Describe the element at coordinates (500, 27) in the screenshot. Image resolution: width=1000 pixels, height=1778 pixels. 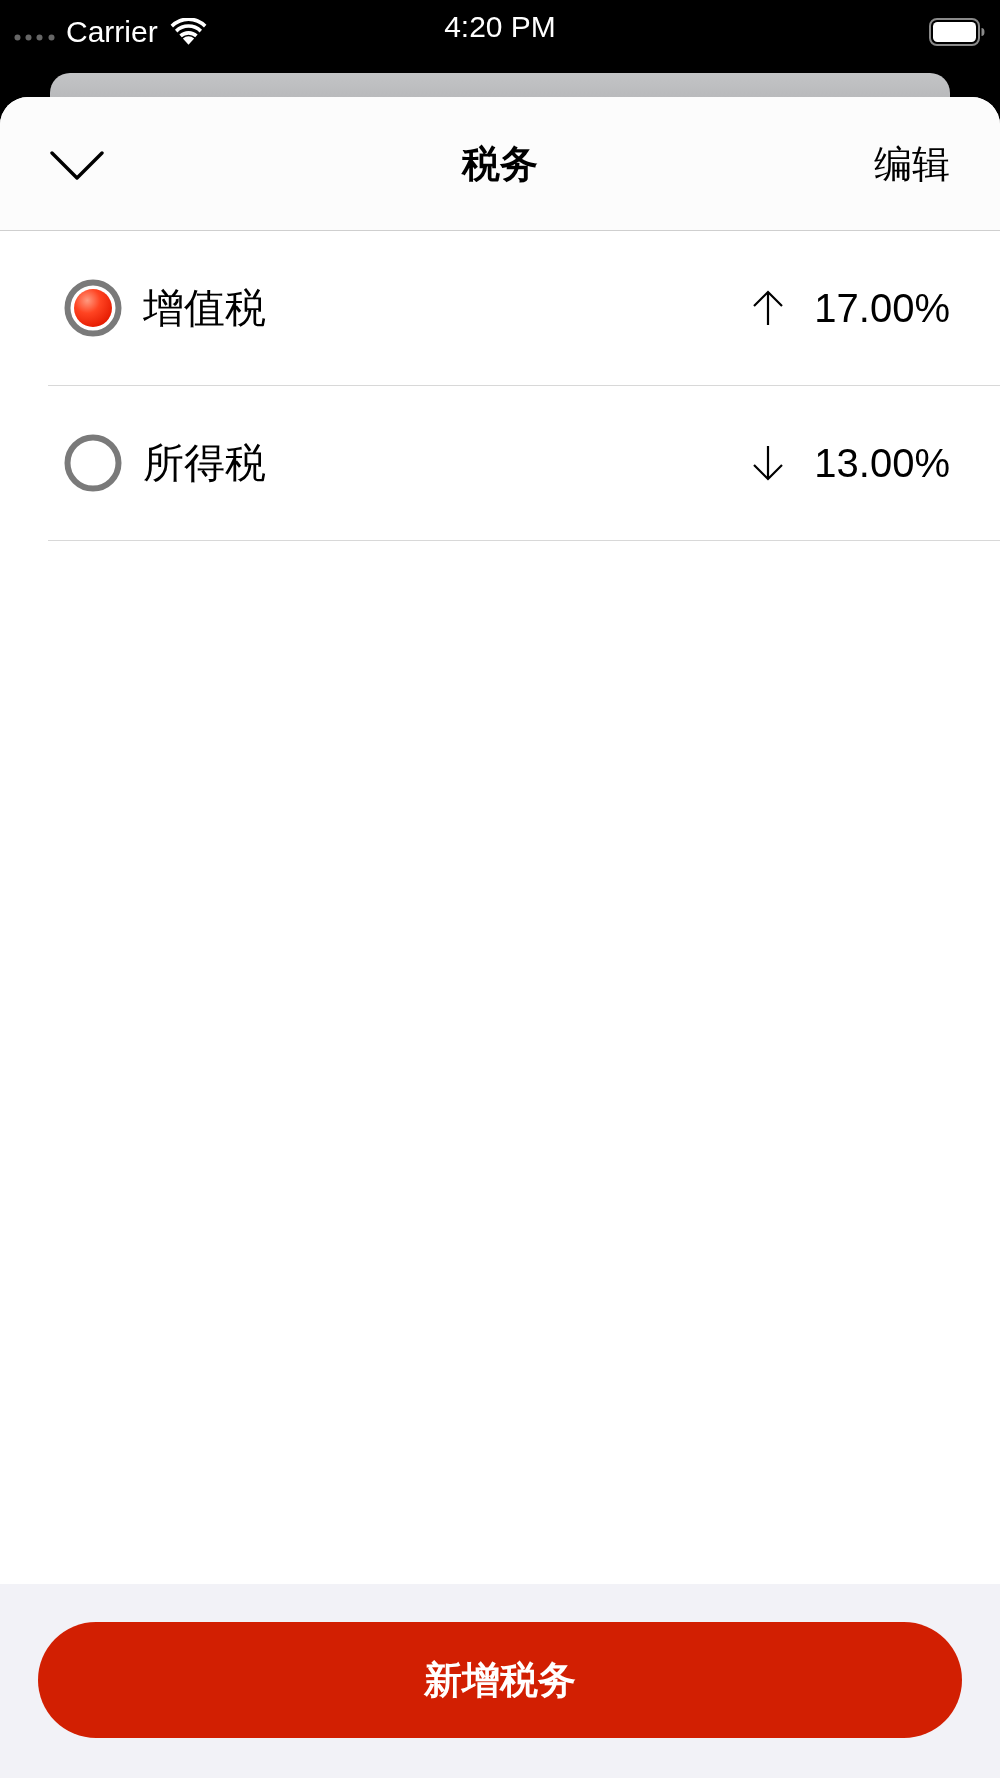
I see `clock-time: 4:20 PM` at that location.